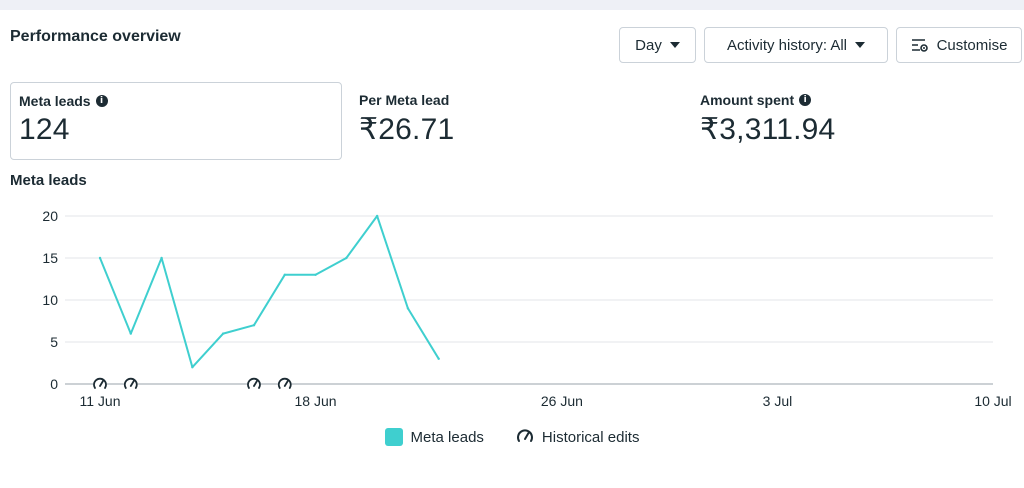  I want to click on x-tick-label: 11 Jun, so click(100, 401).